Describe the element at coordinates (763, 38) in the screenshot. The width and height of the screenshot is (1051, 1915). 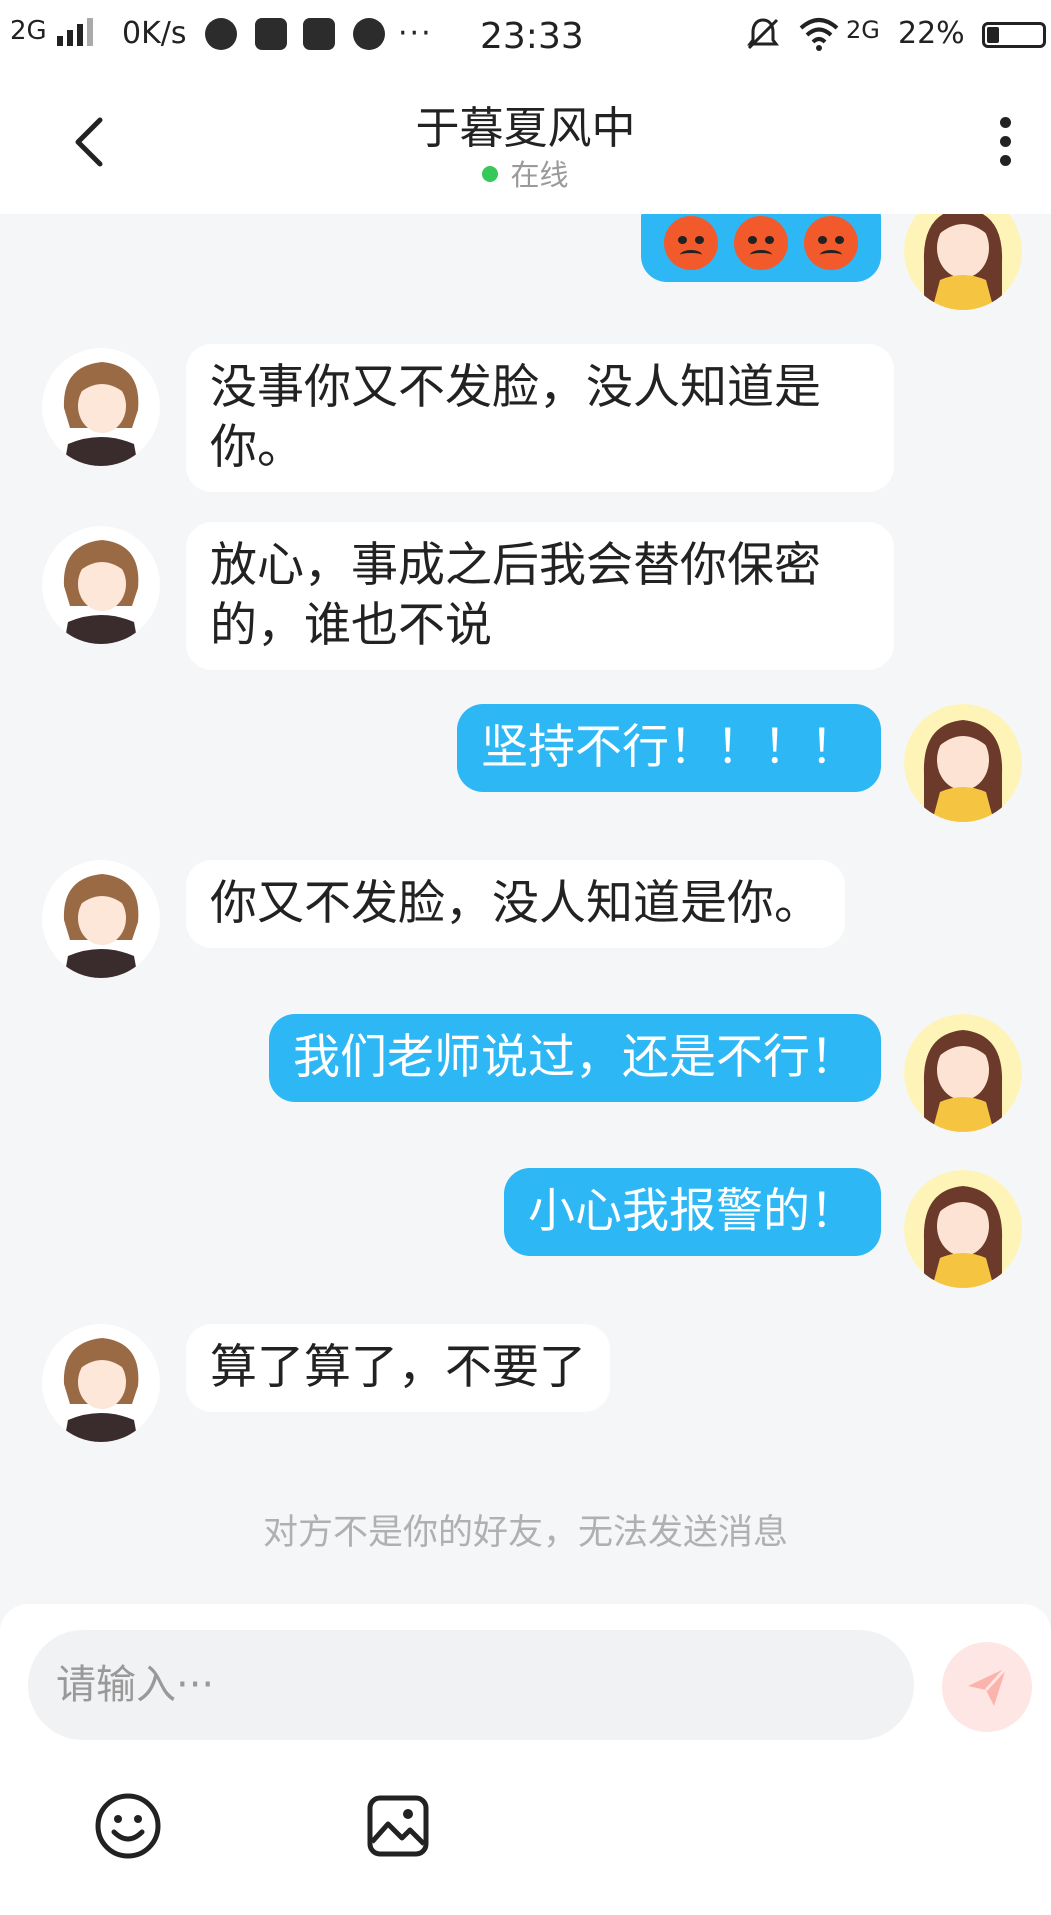
I see `mute-bell-icon` at that location.